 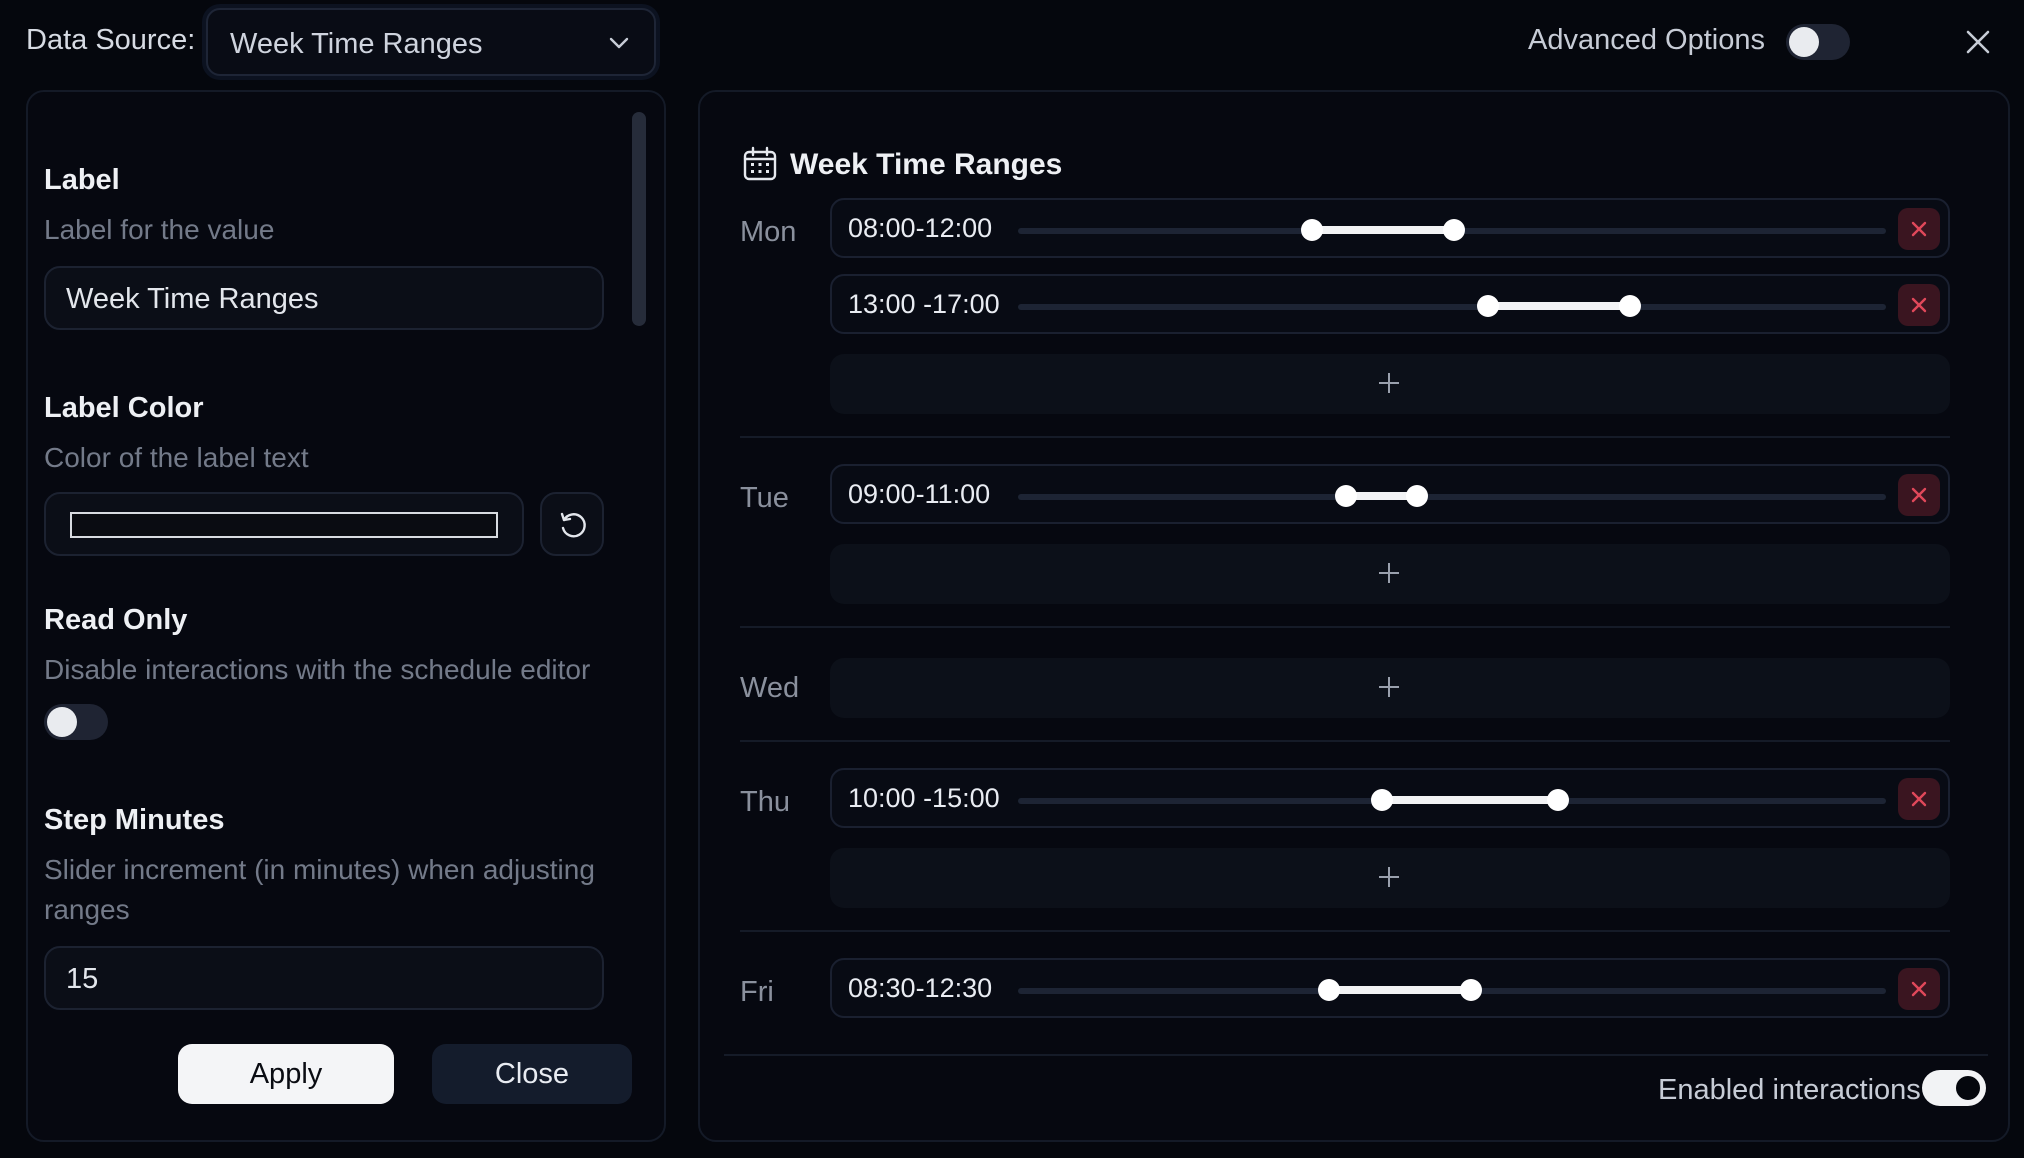 What do you see at coordinates (176, 457) in the screenshot?
I see `label-color-description: Color of the label text` at bounding box center [176, 457].